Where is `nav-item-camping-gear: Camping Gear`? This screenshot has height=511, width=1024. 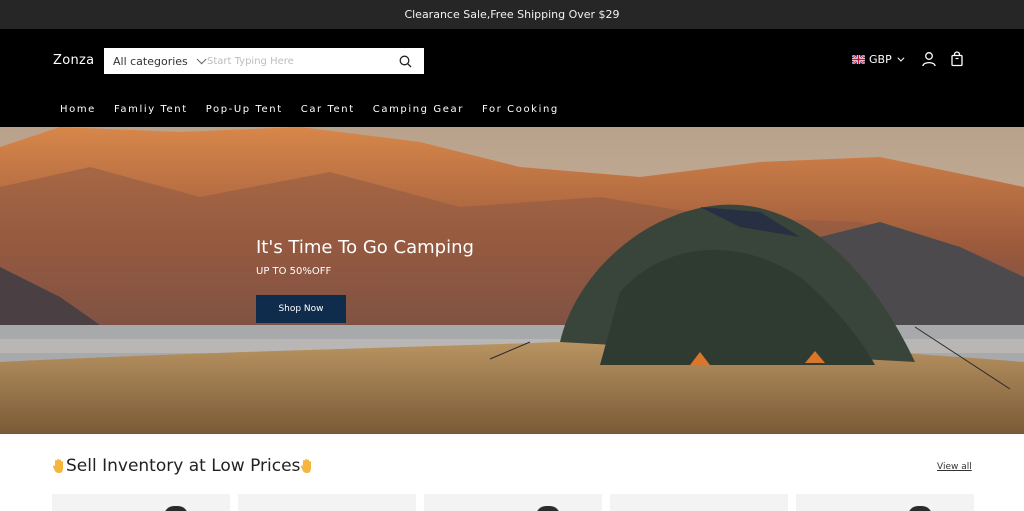
nav-item-camping-gear: Camping Gear is located at coordinates (418, 109).